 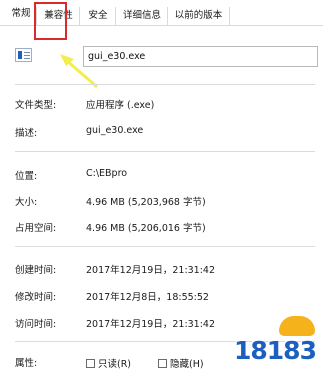 I want to click on readonly-checkbox, so click(x=90, y=363).